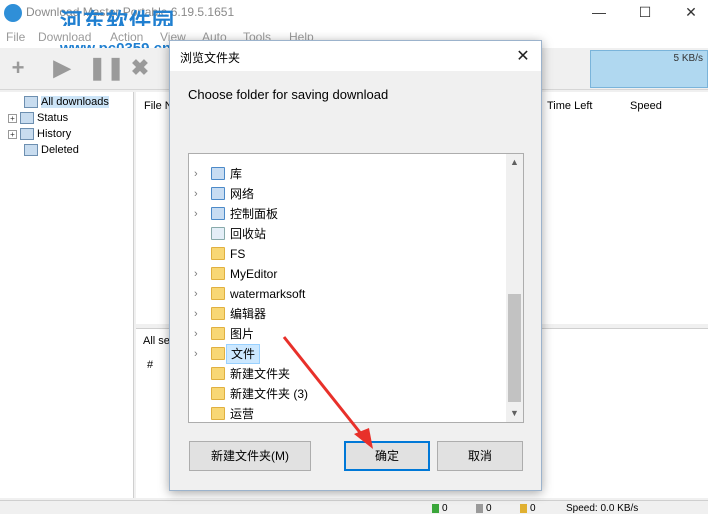 This screenshot has width=708, height=514. What do you see at coordinates (688, 58) in the screenshot?
I see `speed-graph-label: 5 KB/s` at bounding box center [688, 58].